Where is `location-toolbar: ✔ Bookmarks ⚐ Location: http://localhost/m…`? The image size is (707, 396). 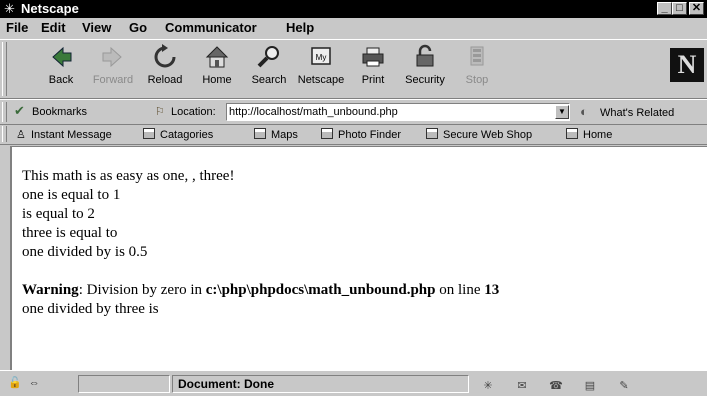
location-toolbar: ✔ Bookmarks ⚐ Location: http://localhost/m… is located at coordinates (353, 112).